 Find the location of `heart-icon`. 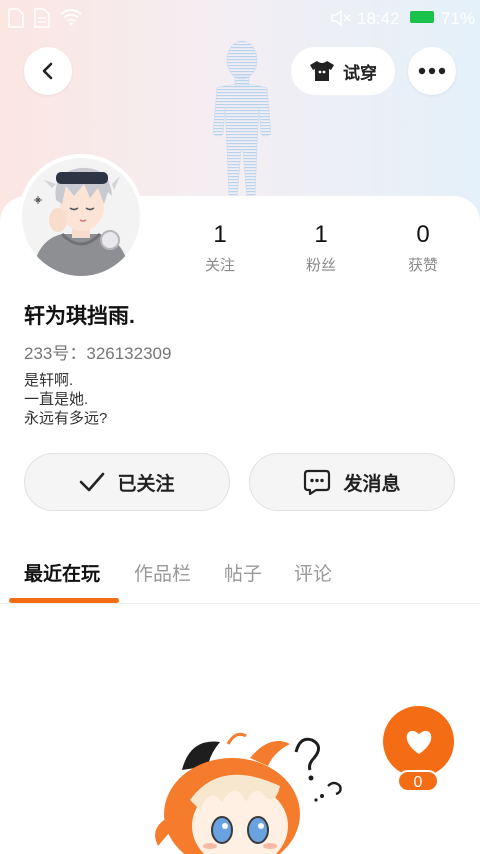

heart-icon is located at coordinates (418, 742).